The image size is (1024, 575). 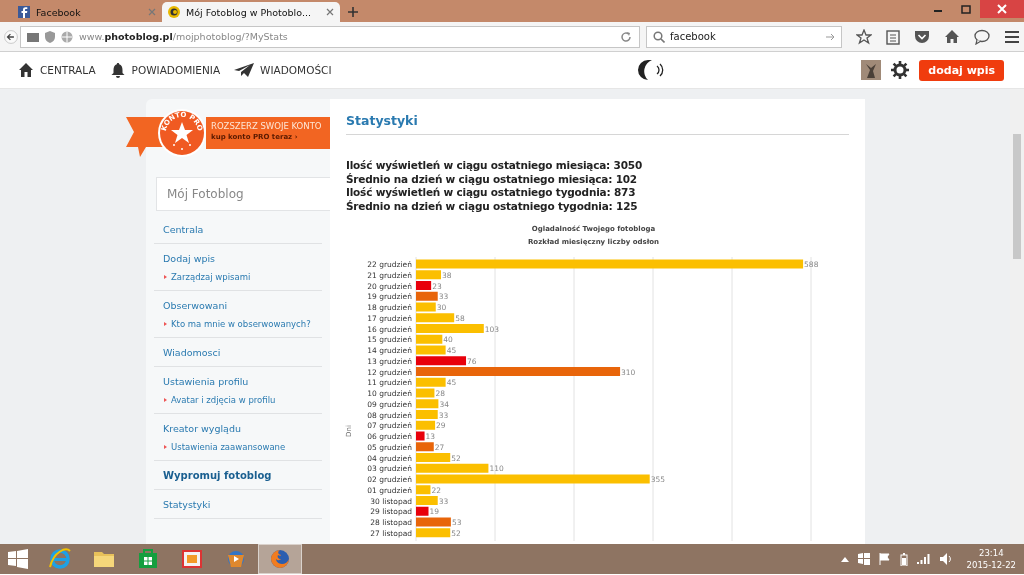 I want to click on menu-link: Statystyki, so click(x=238, y=504).